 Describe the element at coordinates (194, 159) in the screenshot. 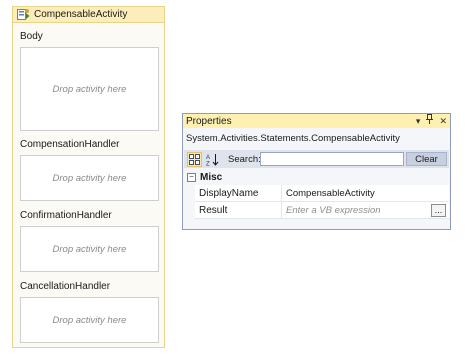

I see `categorized-icon` at that location.